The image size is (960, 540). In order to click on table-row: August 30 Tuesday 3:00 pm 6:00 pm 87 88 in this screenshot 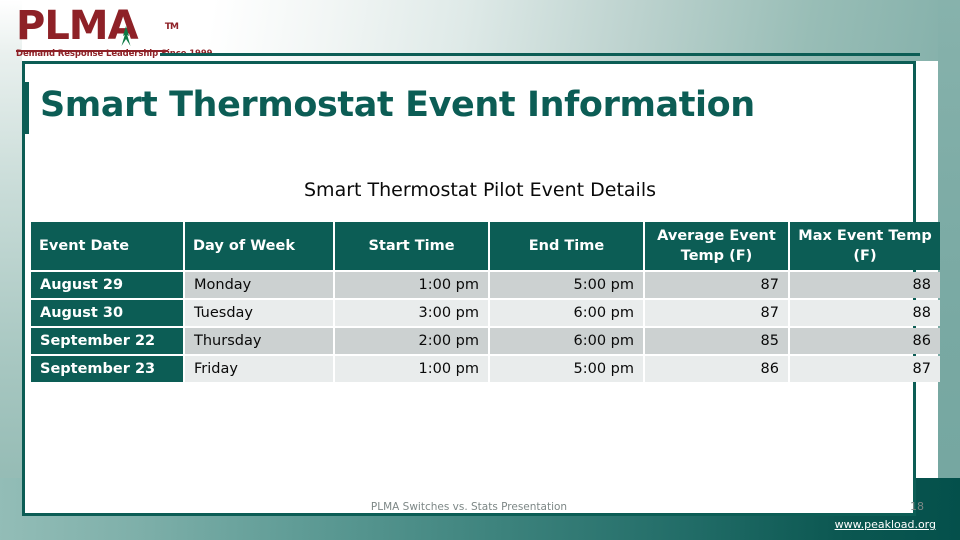, I will do `click(485, 313)`.